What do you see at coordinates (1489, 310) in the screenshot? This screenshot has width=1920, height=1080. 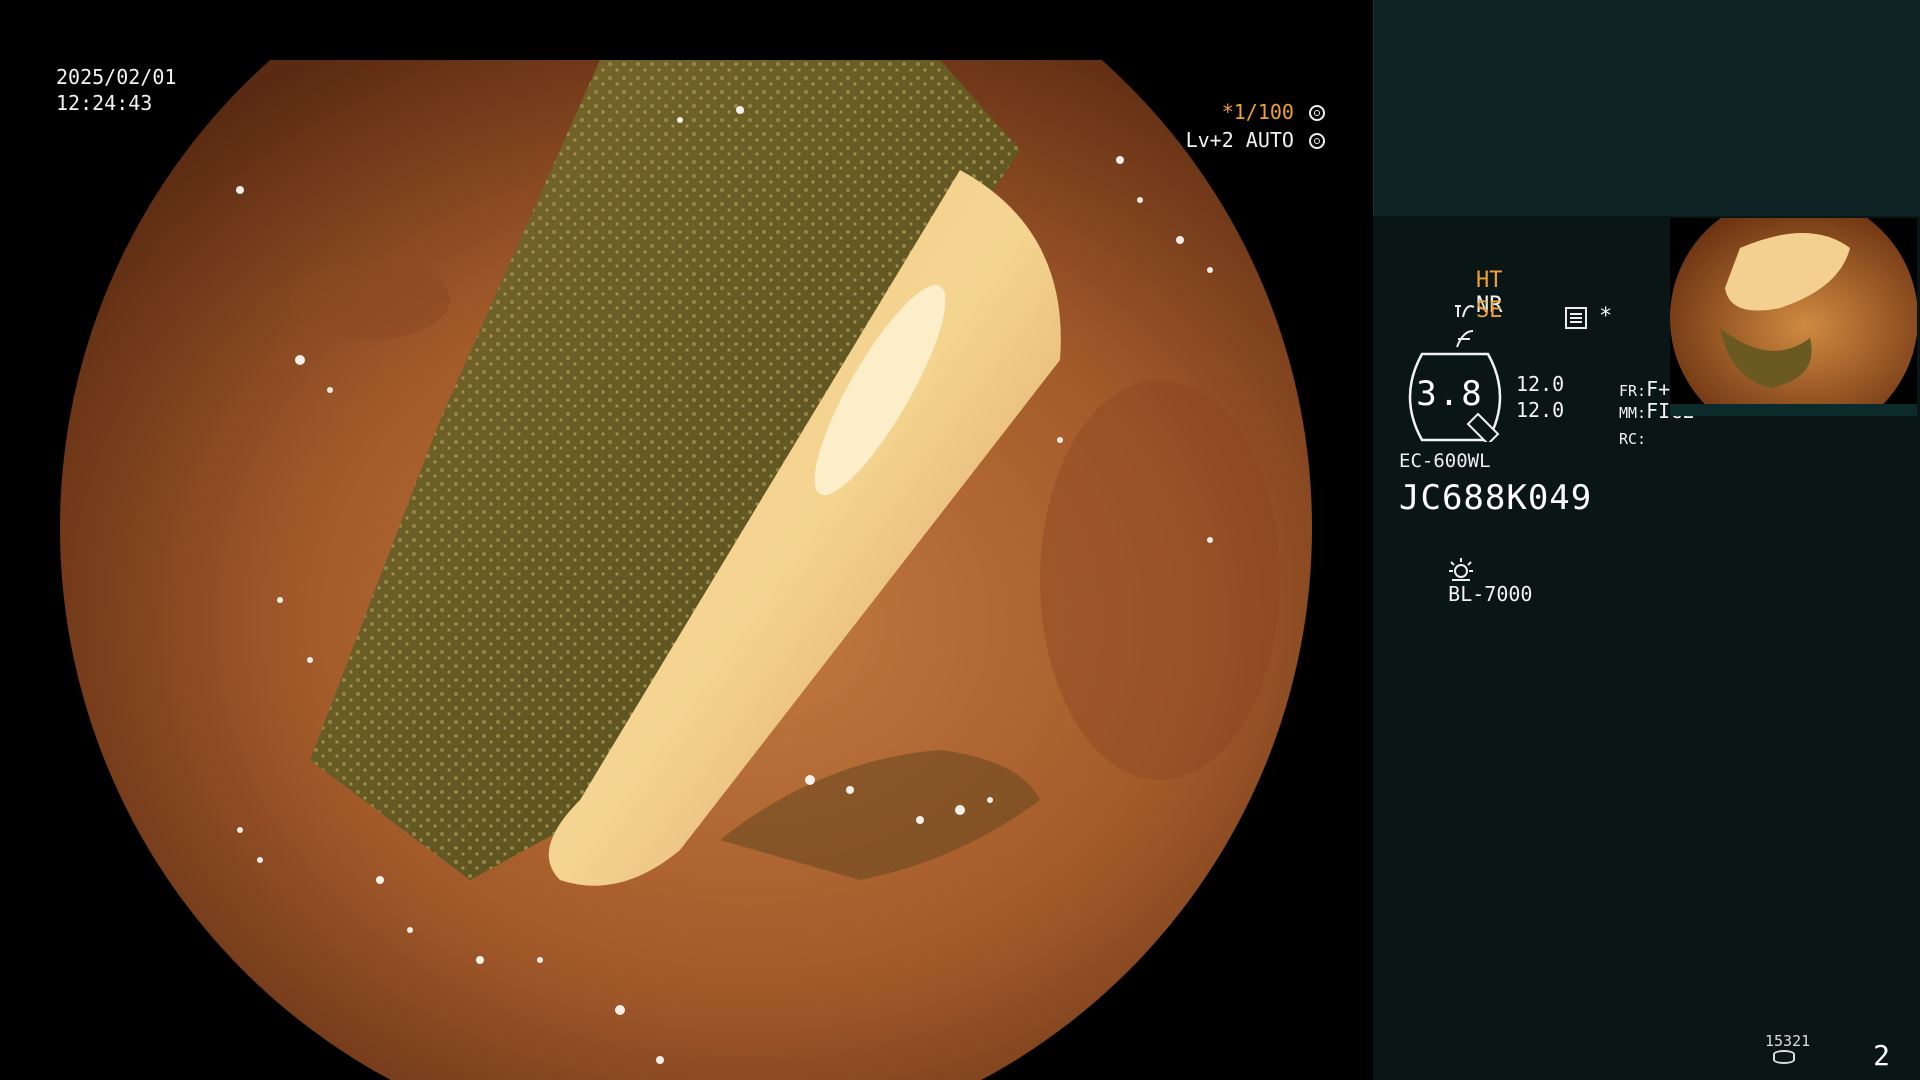 I see `se-indicator: SE` at bounding box center [1489, 310].